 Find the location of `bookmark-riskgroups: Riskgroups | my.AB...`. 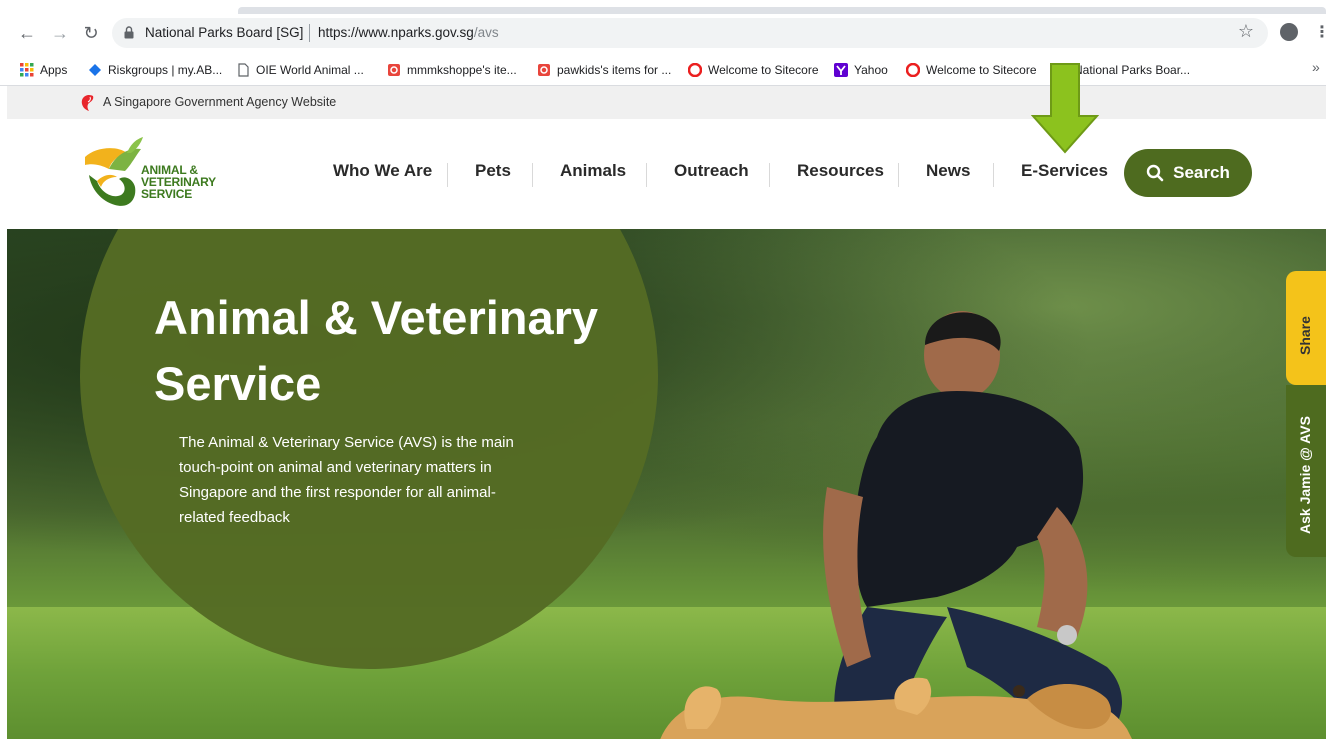

bookmark-riskgroups: Riskgroups | my.AB... is located at coordinates (155, 70).